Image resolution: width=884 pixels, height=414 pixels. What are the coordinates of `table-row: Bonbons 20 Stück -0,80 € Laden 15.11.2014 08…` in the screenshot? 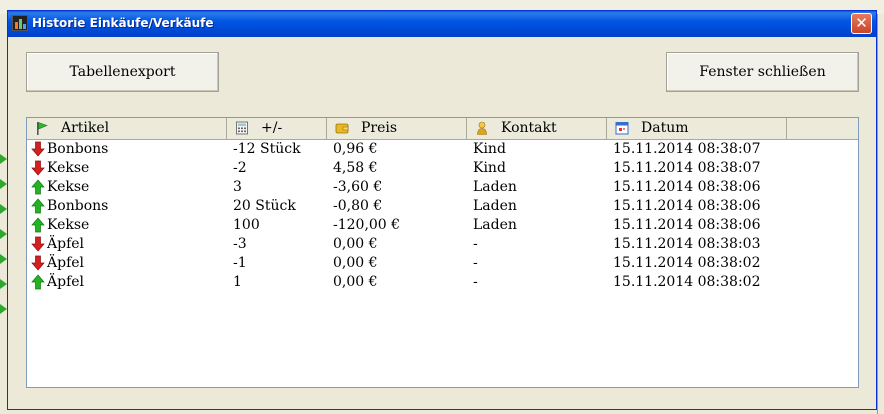 It's located at (442, 206).